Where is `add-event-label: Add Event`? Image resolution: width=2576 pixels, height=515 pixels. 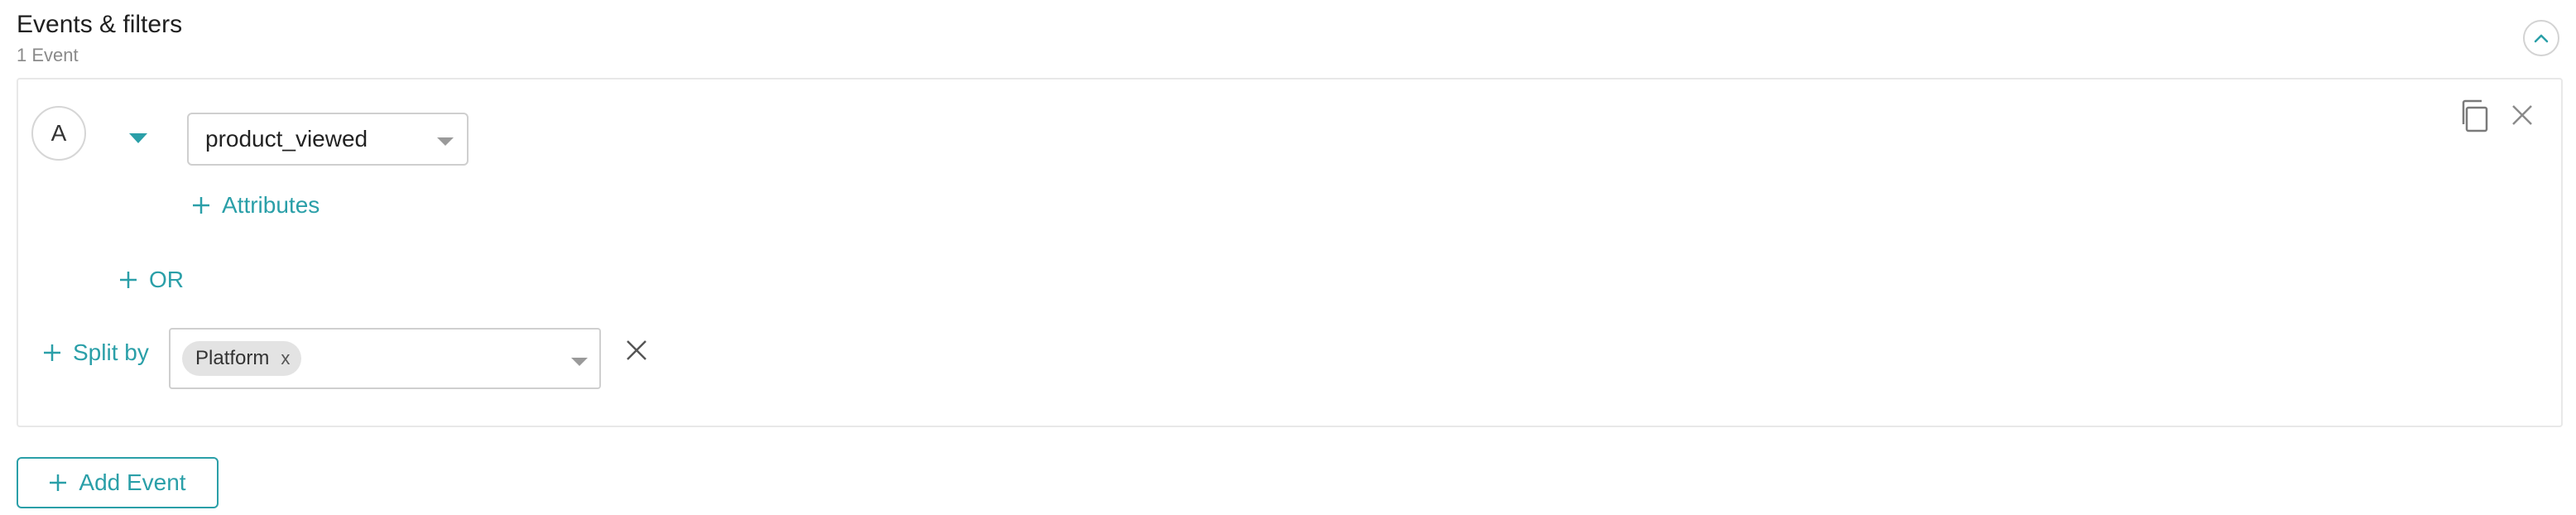 add-event-label: Add Event is located at coordinates (132, 482).